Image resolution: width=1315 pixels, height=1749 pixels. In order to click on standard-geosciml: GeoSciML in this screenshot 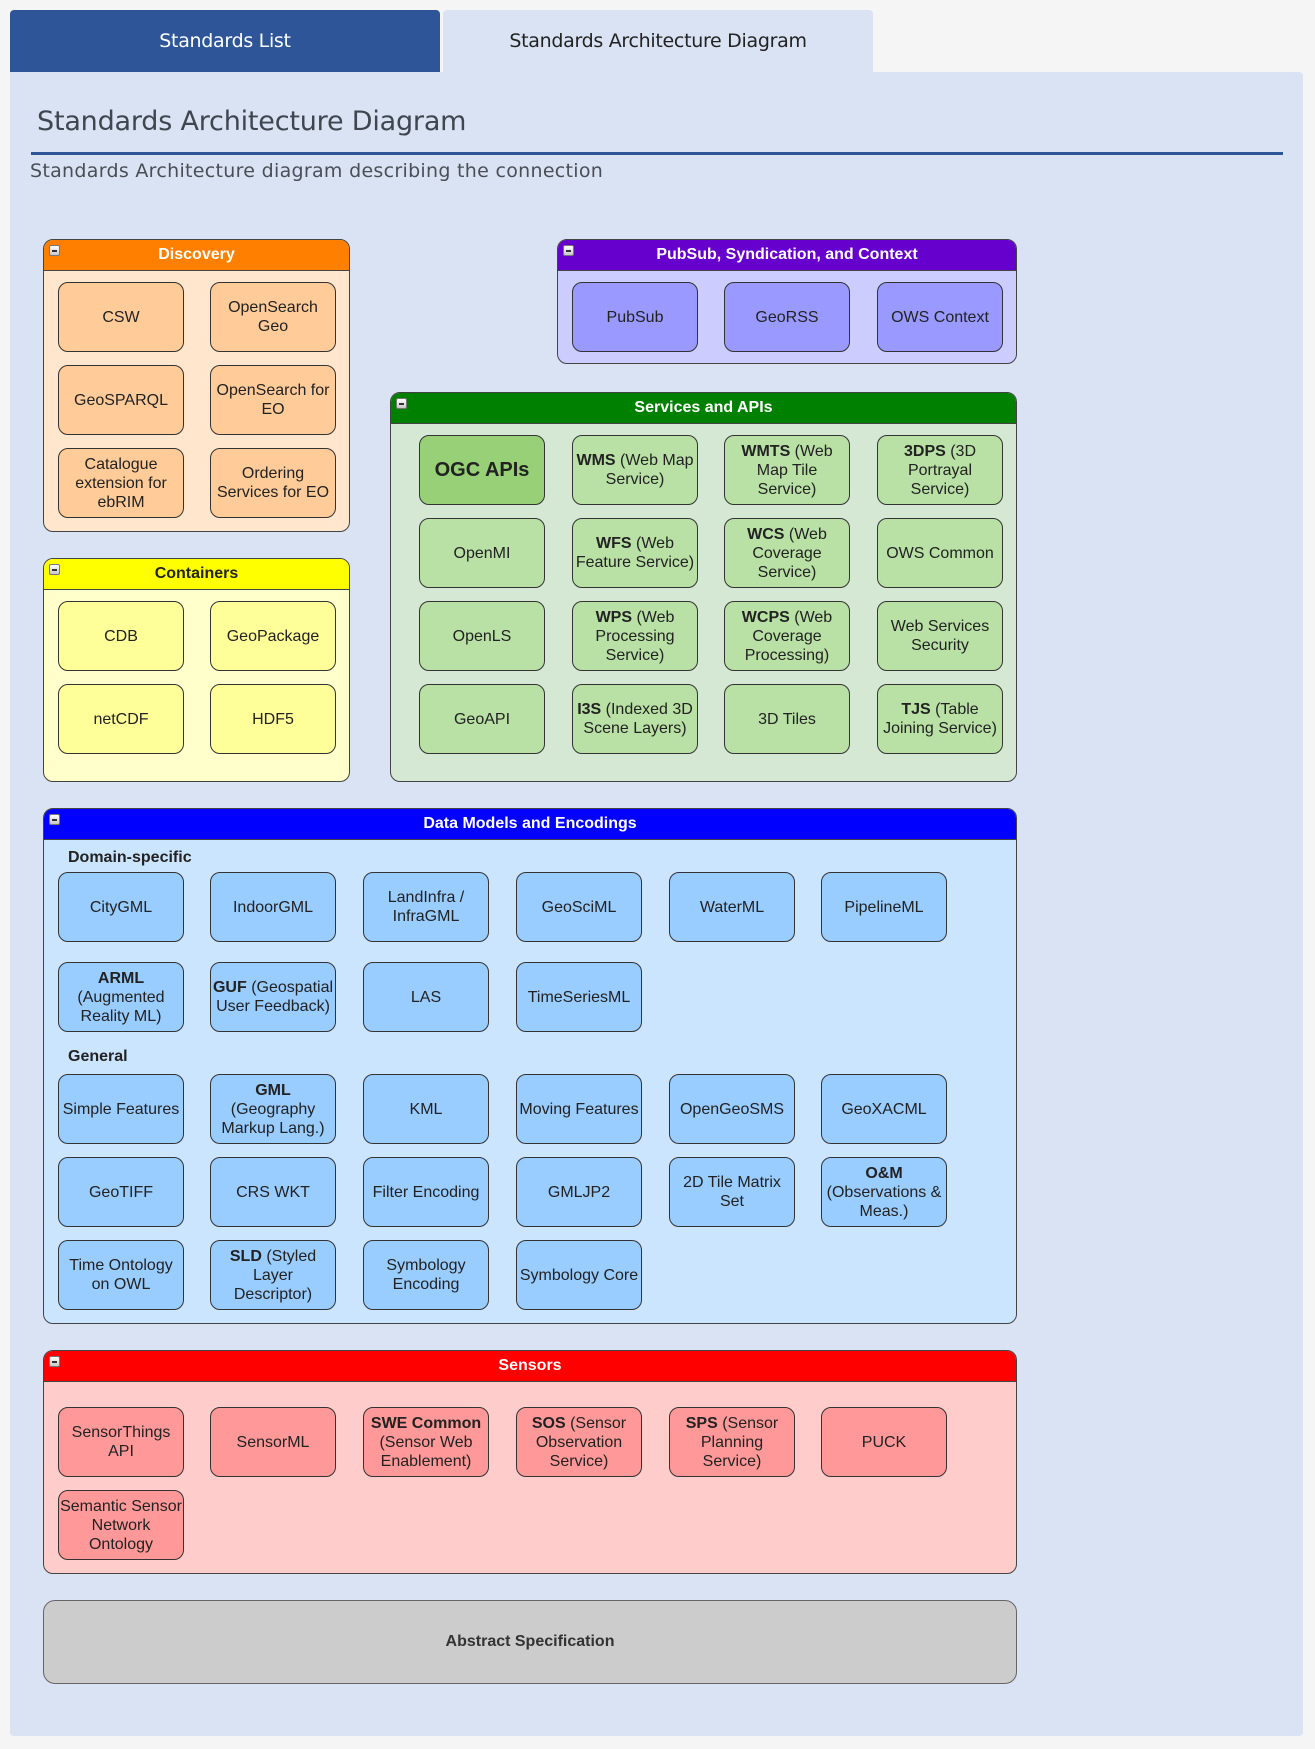, I will do `click(579, 907)`.